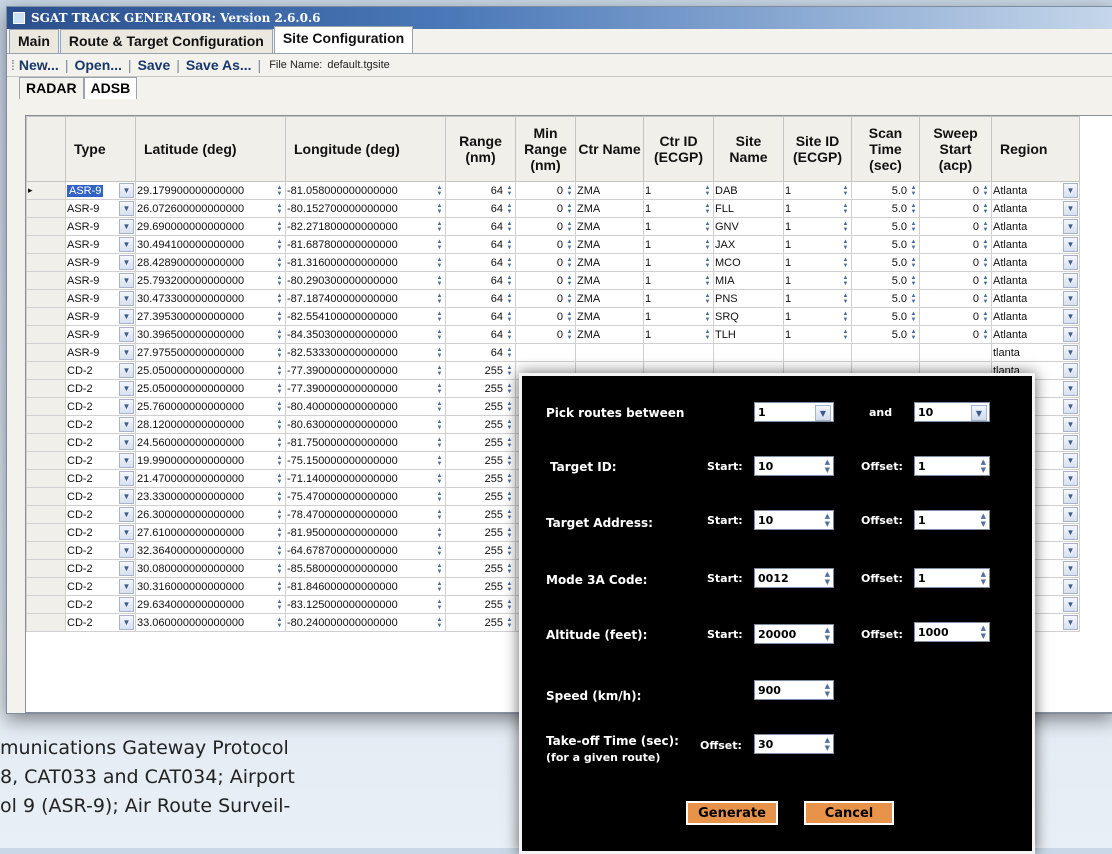 The width and height of the screenshot is (1112, 854). I want to click on col-header-longitude: Longitude (deg), so click(365, 149).